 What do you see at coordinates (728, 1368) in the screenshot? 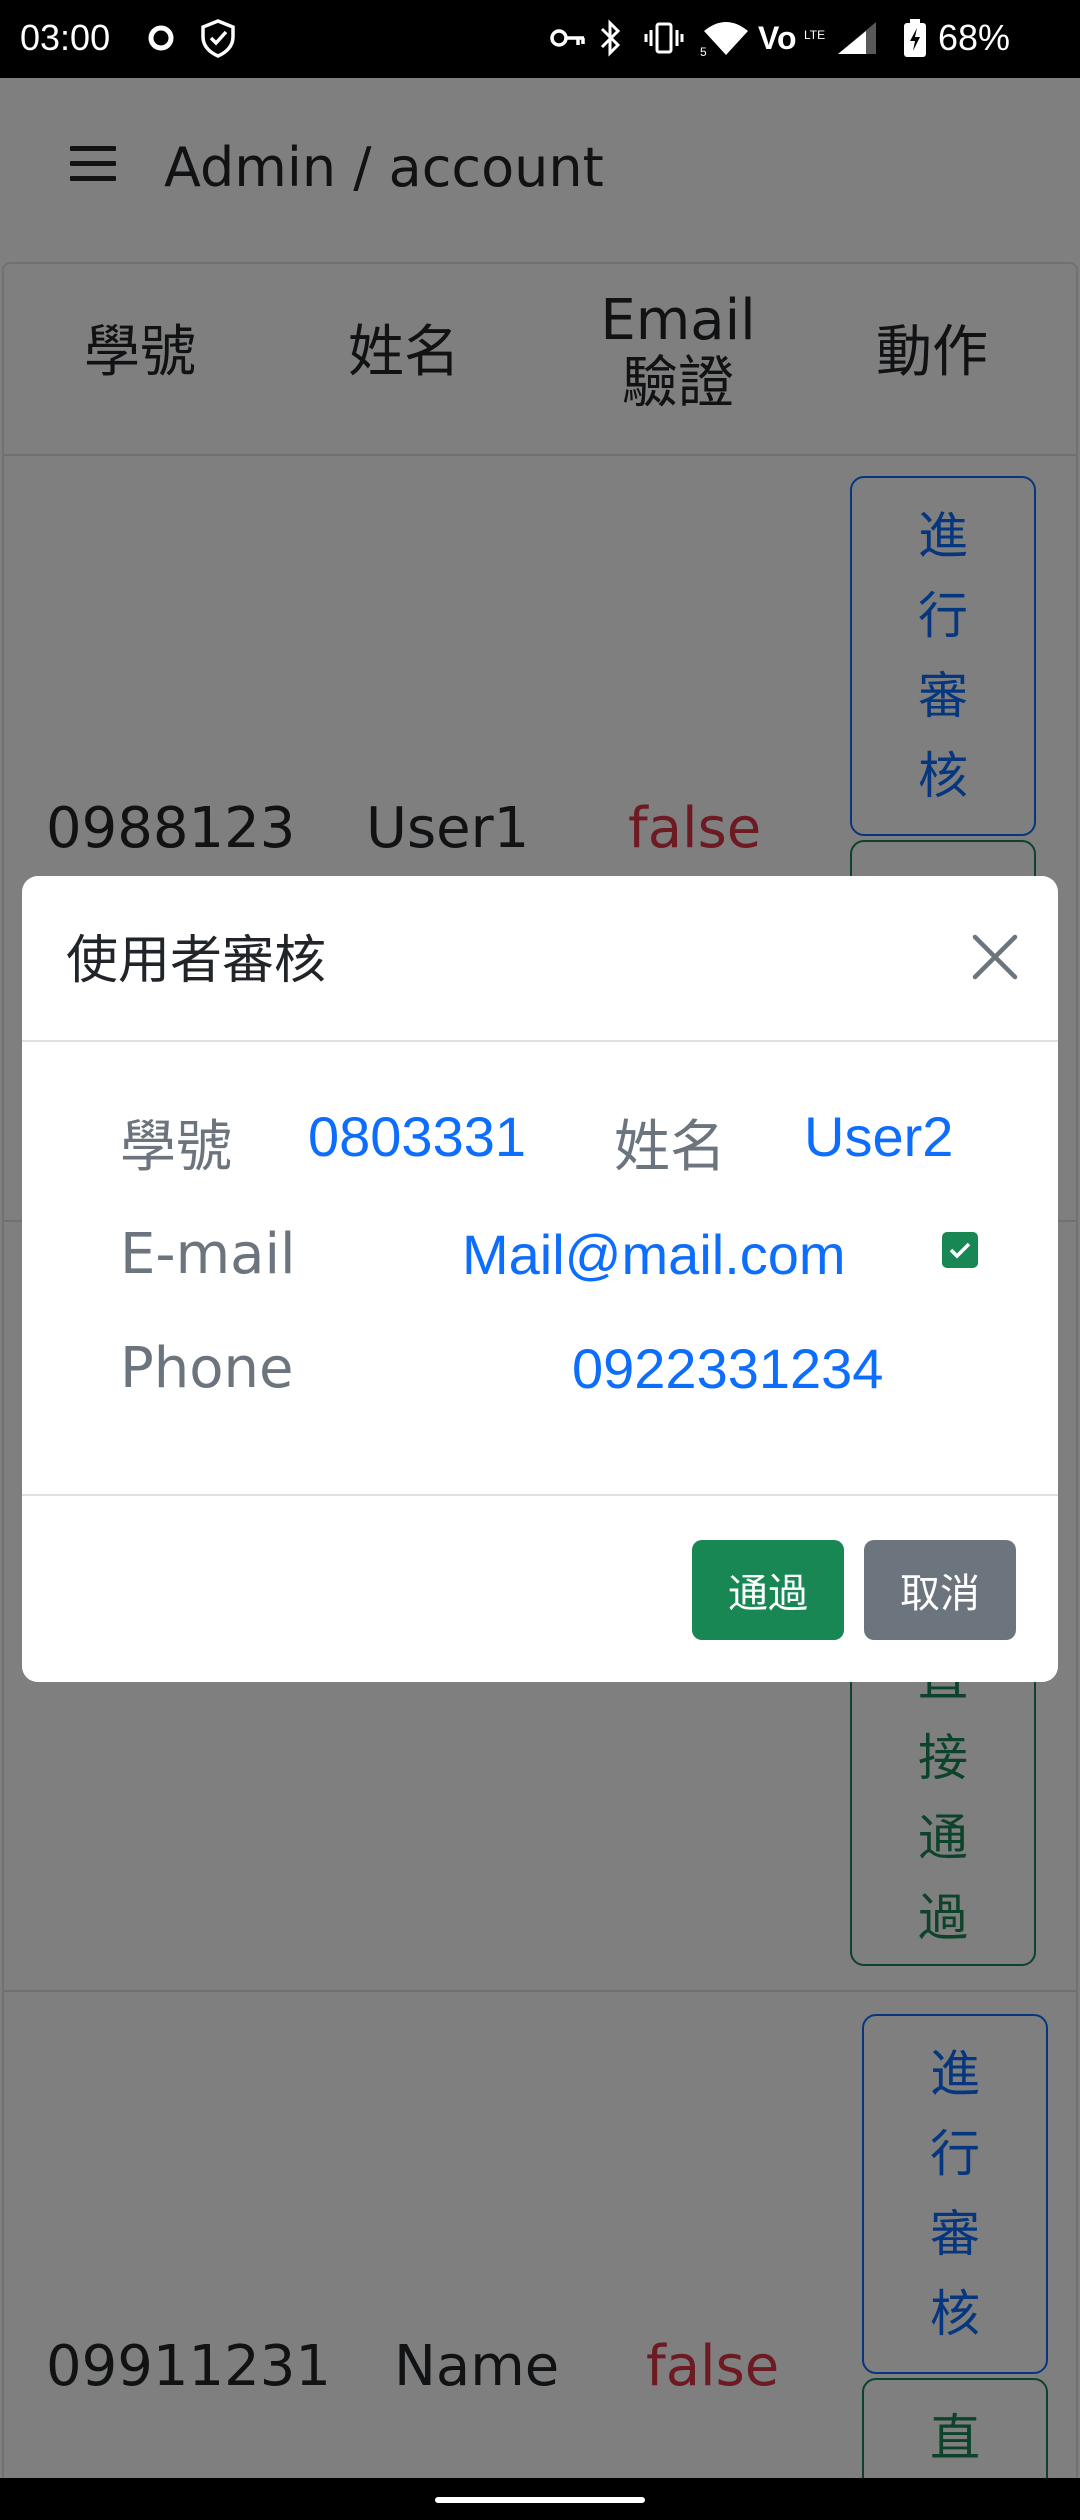
I see `phone-value: 0922331234` at bounding box center [728, 1368].